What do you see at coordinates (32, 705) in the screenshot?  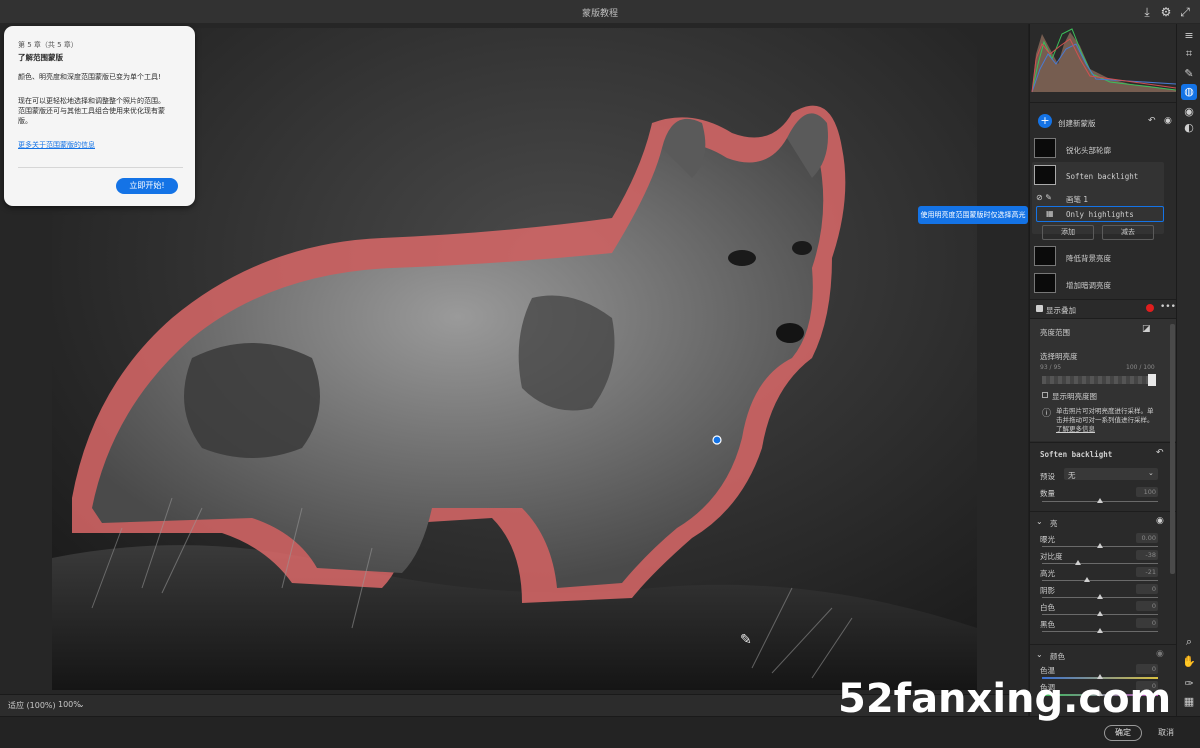 I see `fit-zoom-button: 适应 (100%)` at bounding box center [32, 705].